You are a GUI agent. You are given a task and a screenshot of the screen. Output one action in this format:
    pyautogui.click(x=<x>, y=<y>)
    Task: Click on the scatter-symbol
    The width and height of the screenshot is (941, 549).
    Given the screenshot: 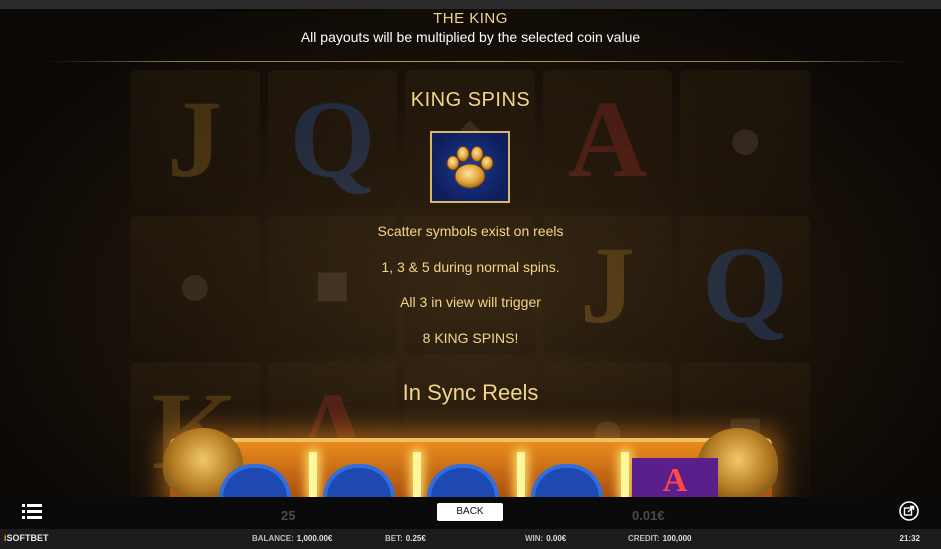 What is the action you would take?
    pyautogui.click(x=470, y=167)
    